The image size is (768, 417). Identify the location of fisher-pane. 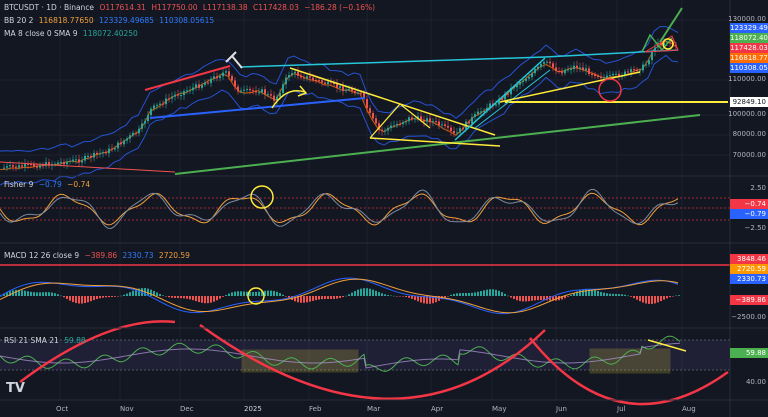
(365, 207).